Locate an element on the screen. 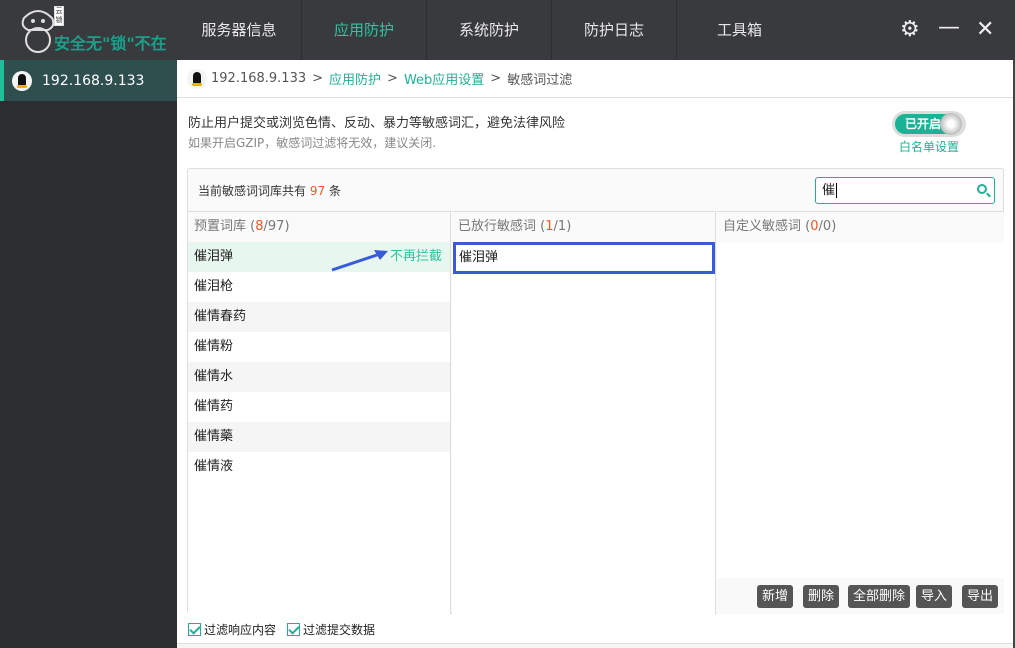 The height and width of the screenshot is (648, 1015). list-item: 催情液 is located at coordinates (319, 467).